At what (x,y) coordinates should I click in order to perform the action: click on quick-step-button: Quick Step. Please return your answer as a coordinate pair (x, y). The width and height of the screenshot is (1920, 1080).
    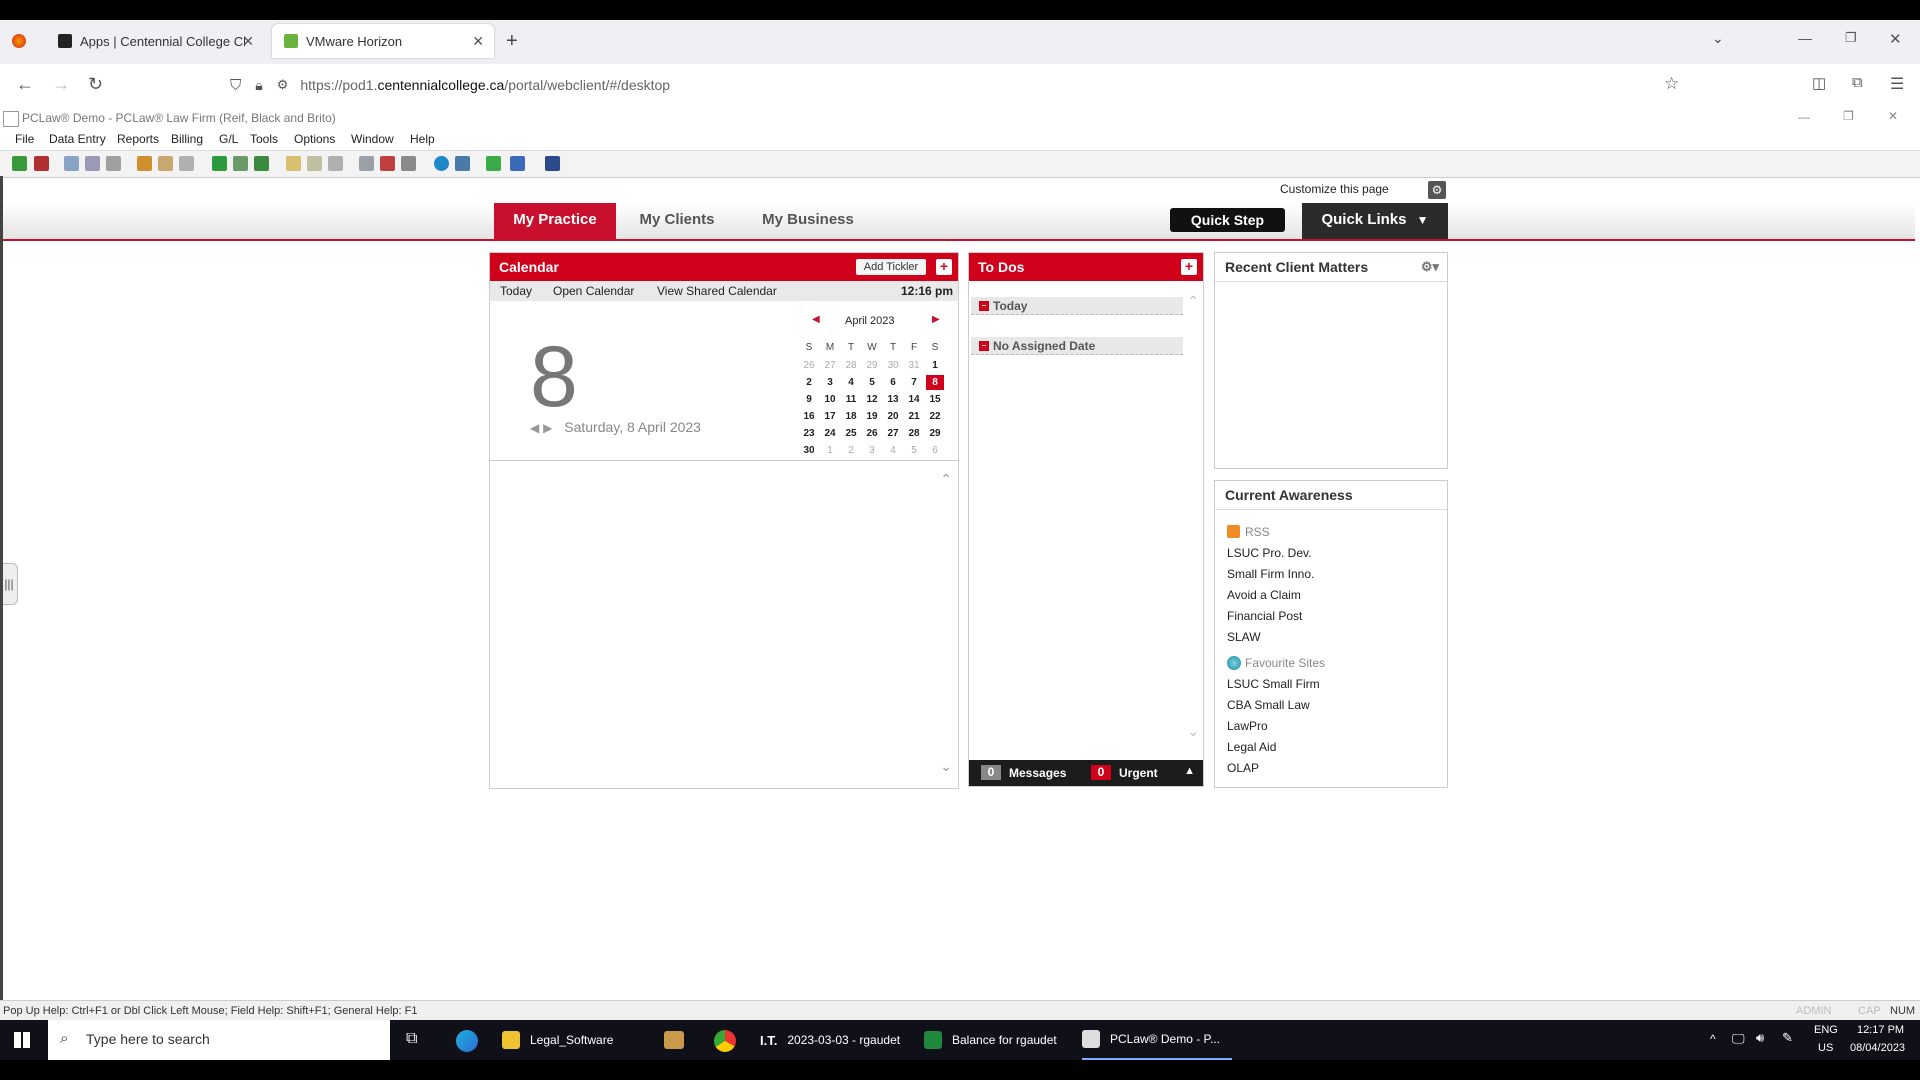
    Looking at the image, I should click on (1227, 220).